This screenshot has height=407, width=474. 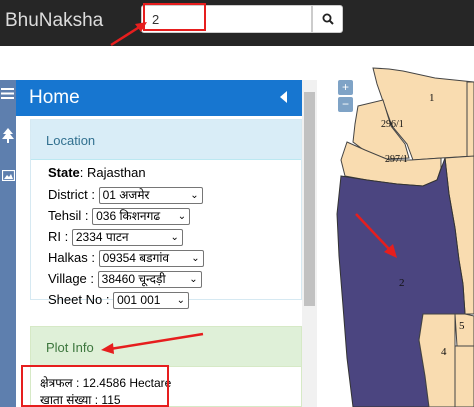 I want to click on ri-label: RI :, so click(x=58, y=236).